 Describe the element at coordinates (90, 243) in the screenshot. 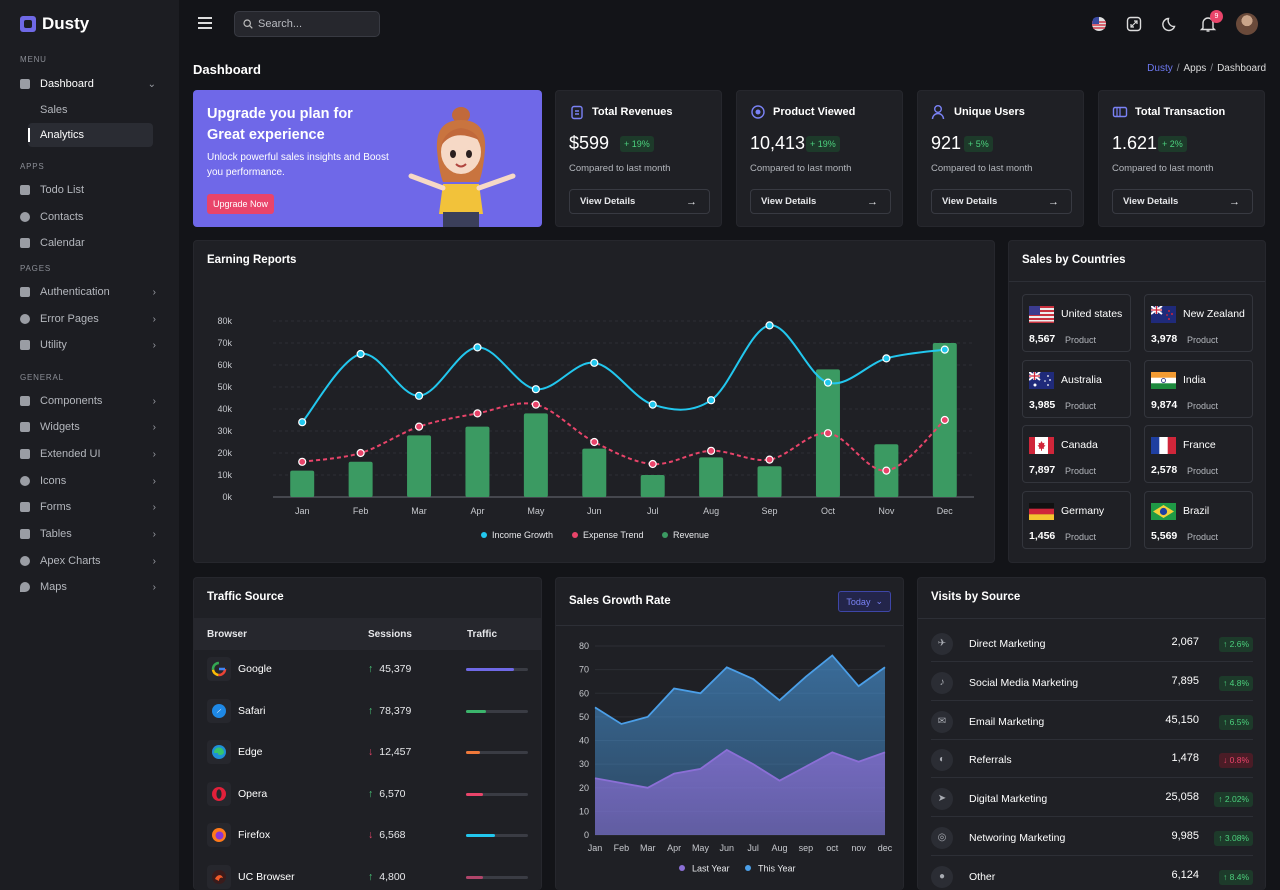

I see `sidebar-item-calendar: Calendar` at that location.